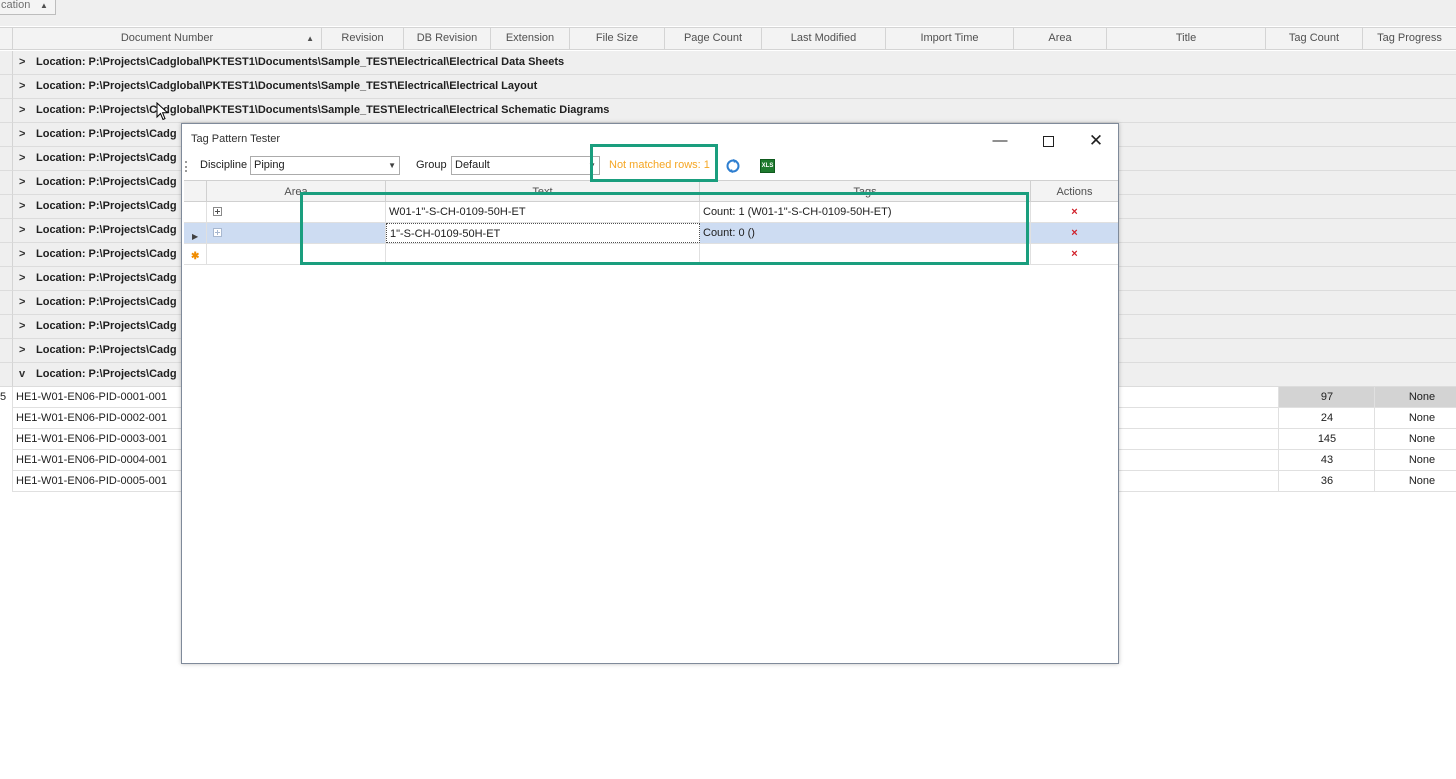  Describe the element at coordinates (447, 38) in the screenshot. I see `column-header-db-revision: DB Revision` at that location.